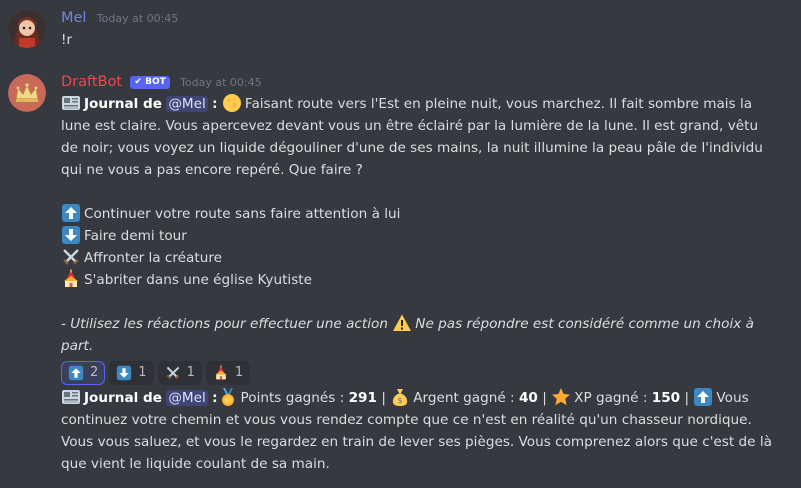 Image resolution: width=801 pixels, height=488 pixels. Describe the element at coordinates (426, 18) in the screenshot. I see `message-header: Mel Today at 00:45` at that location.